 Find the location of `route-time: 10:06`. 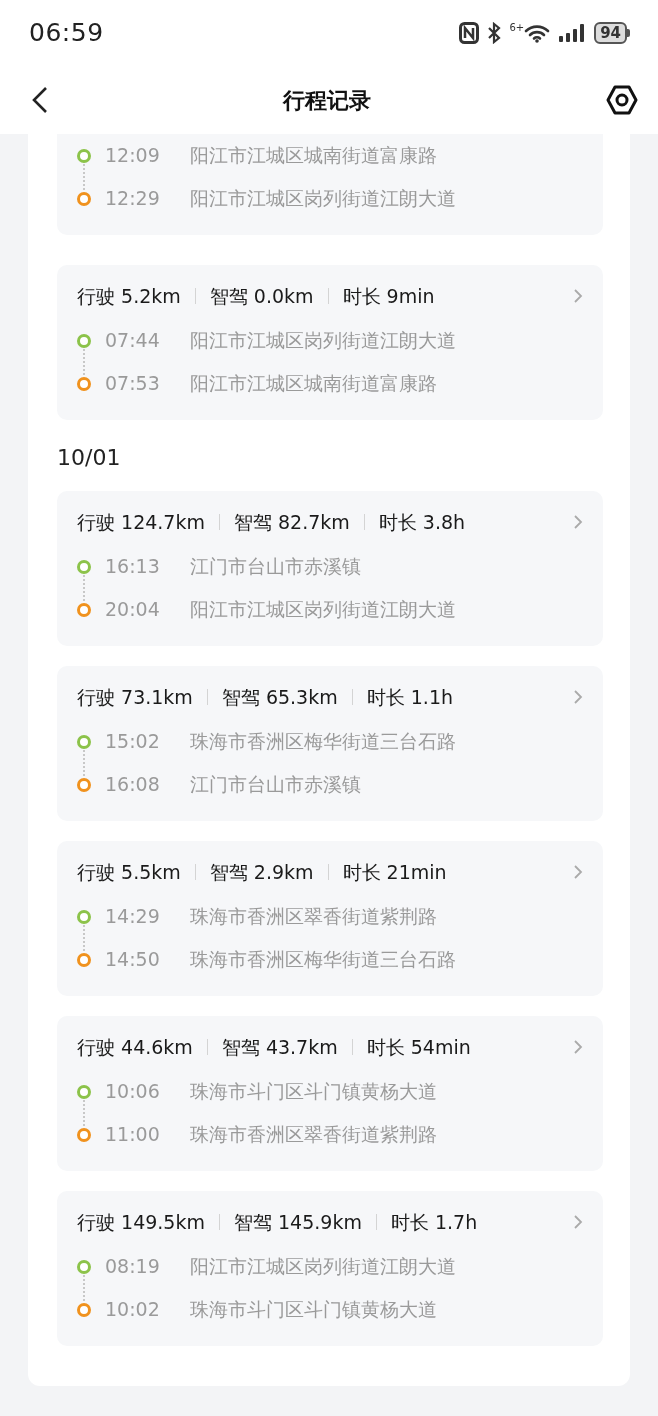

route-time: 10:06 is located at coordinates (133, 1092).